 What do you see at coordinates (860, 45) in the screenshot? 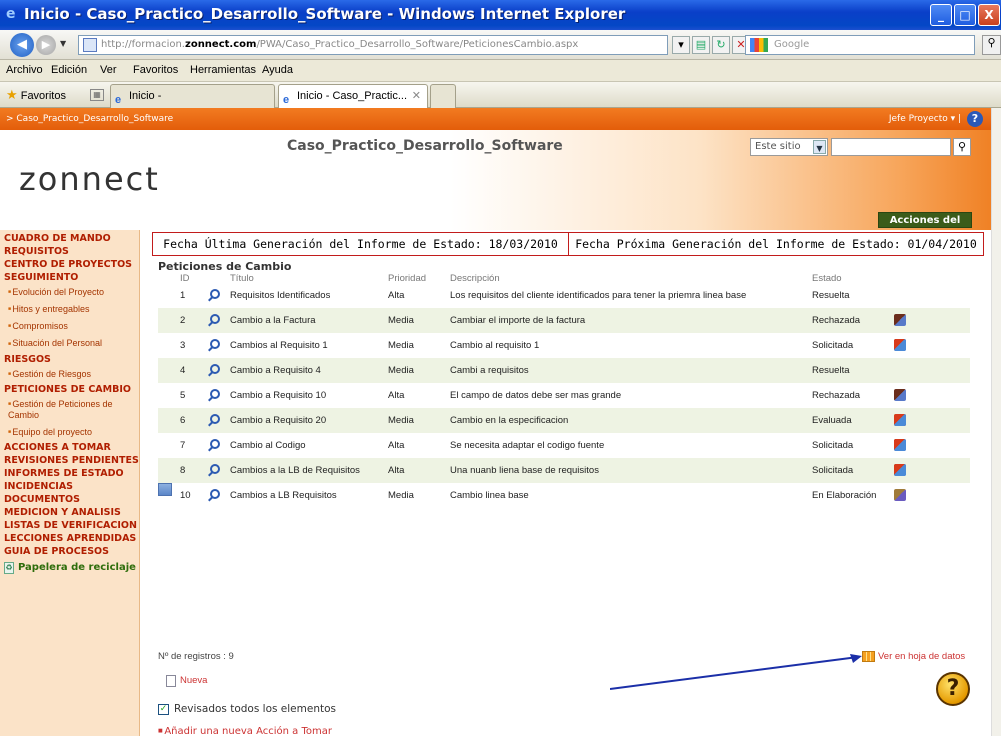
I see `web-search-input: Google` at bounding box center [860, 45].